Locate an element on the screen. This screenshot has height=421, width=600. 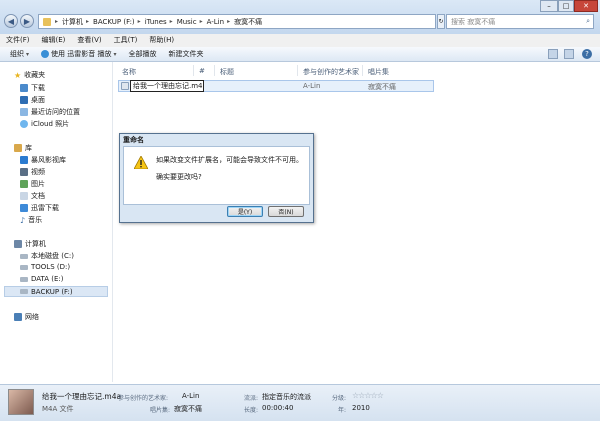
file-artist: A-Lin is located at coordinates (312, 86).